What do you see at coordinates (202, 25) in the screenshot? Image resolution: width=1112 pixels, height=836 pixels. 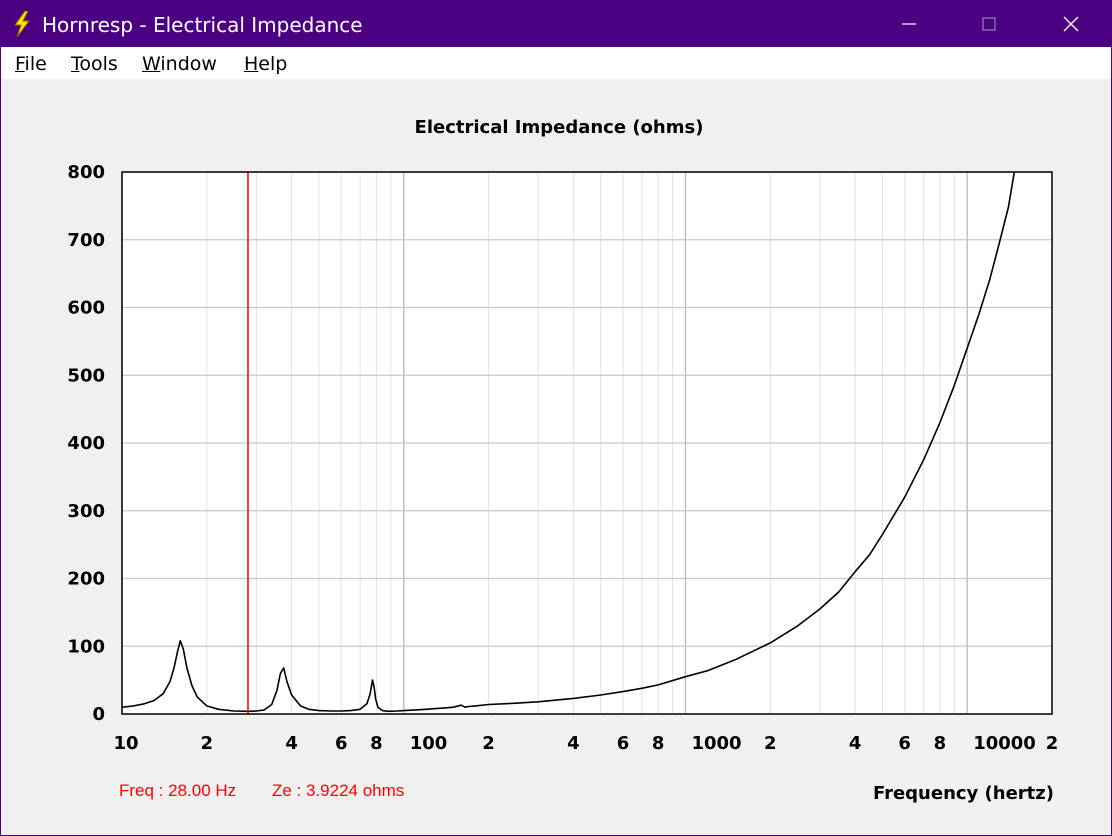 I see `window-title: Hornresp - Electrical Impedance` at bounding box center [202, 25].